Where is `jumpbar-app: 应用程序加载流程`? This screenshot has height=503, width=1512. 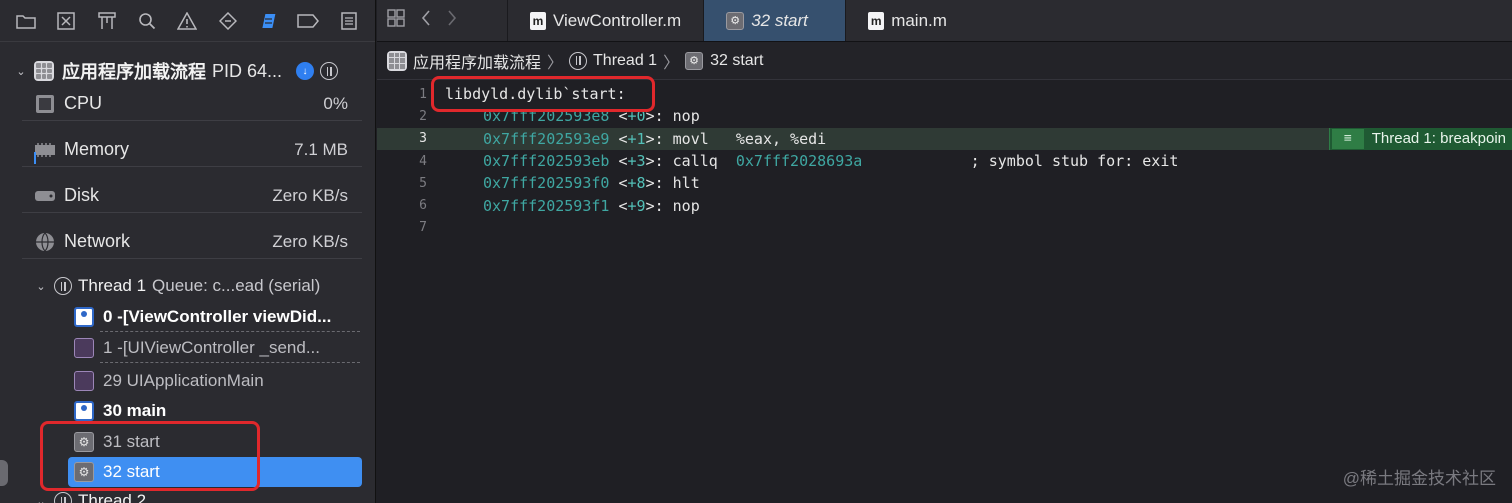 jumpbar-app: 应用程序加载流程 is located at coordinates (464, 61).